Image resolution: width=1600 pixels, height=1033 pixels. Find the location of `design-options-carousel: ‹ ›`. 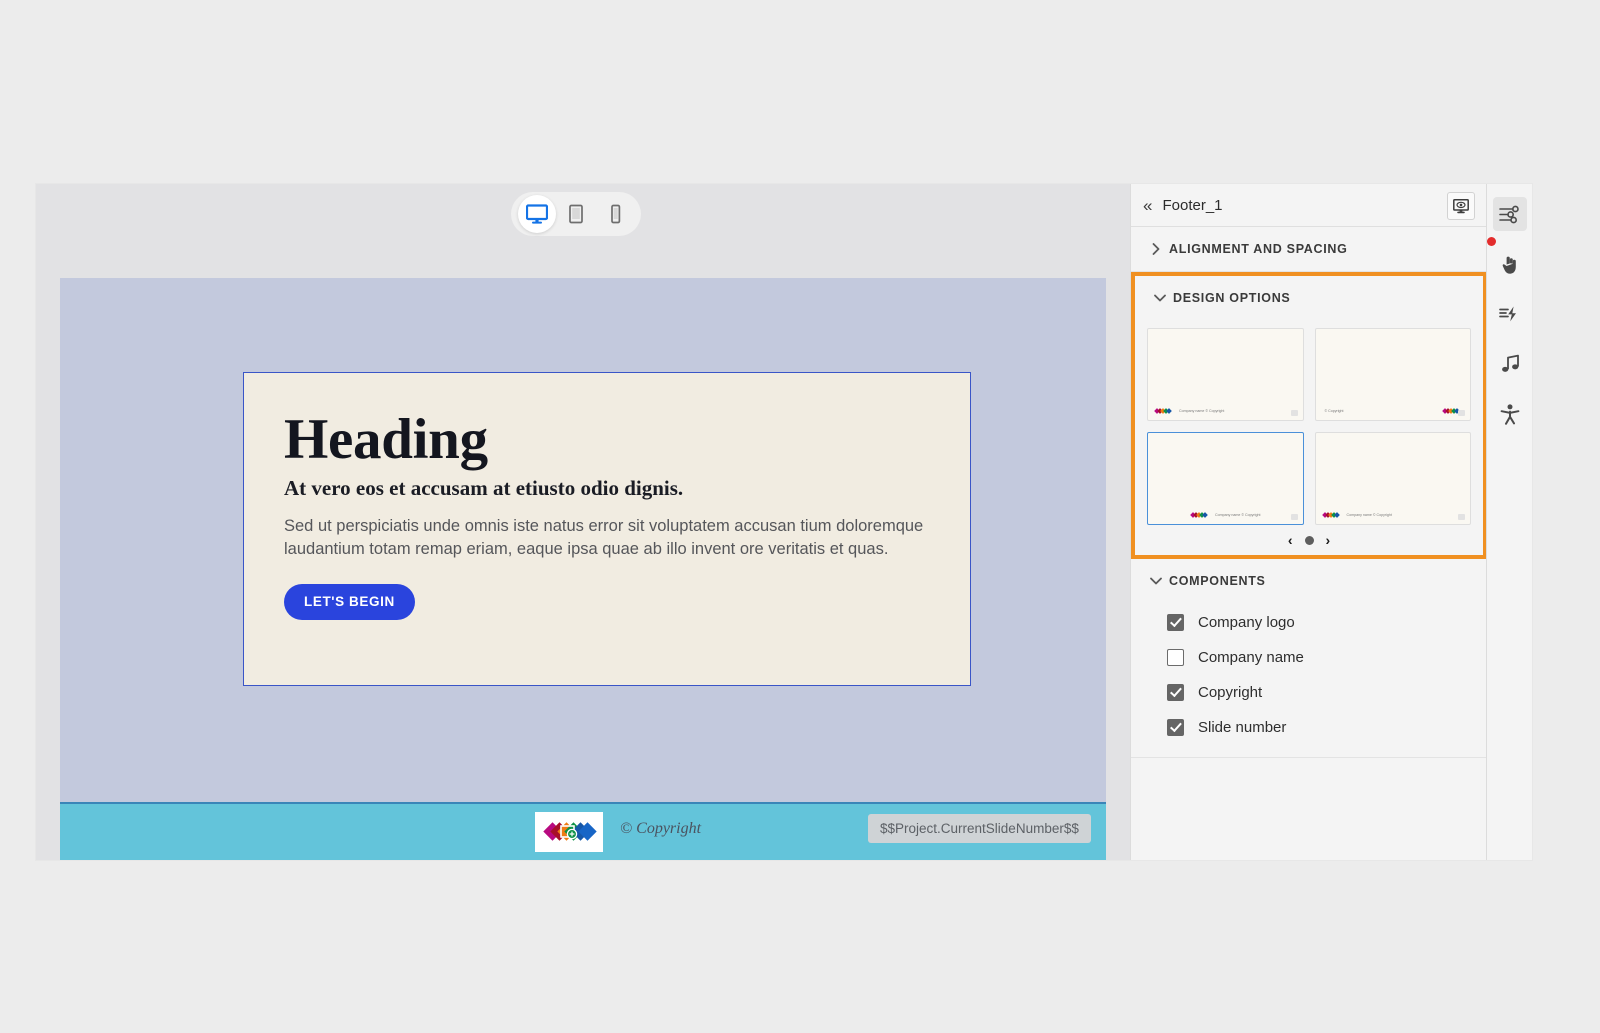

design-options-carousel: ‹ › is located at coordinates (1309, 540).